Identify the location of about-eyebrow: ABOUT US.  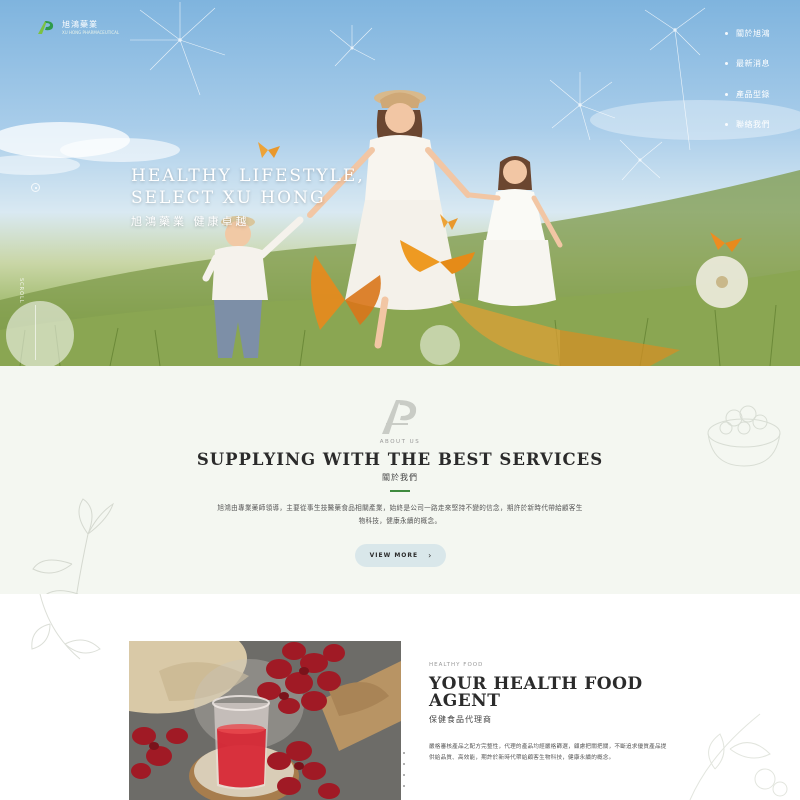
(400, 442).